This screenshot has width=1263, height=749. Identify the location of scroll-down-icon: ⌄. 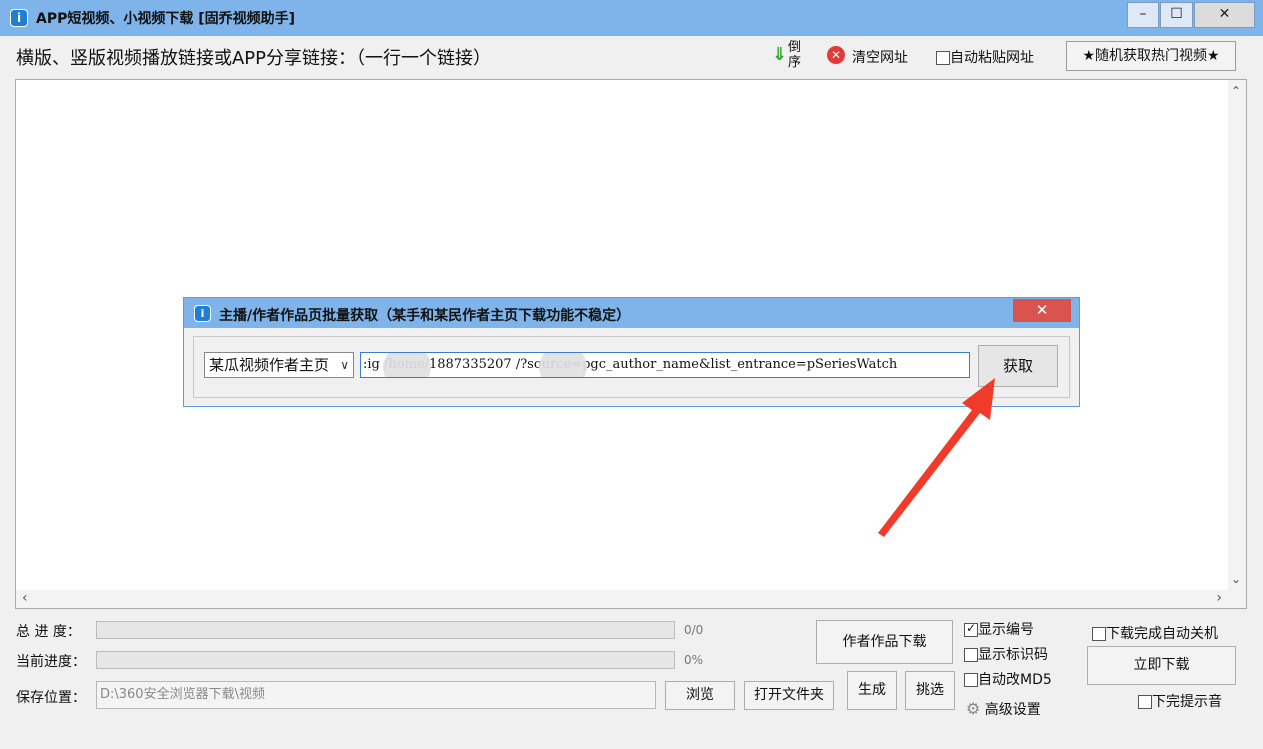
(1236, 579).